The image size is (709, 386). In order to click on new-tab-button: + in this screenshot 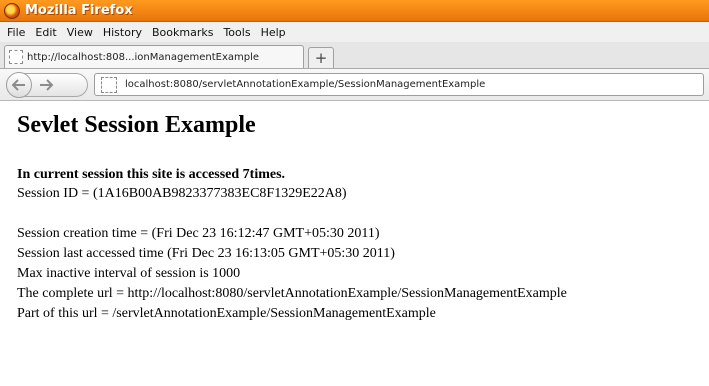, I will do `click(321, 57)`.